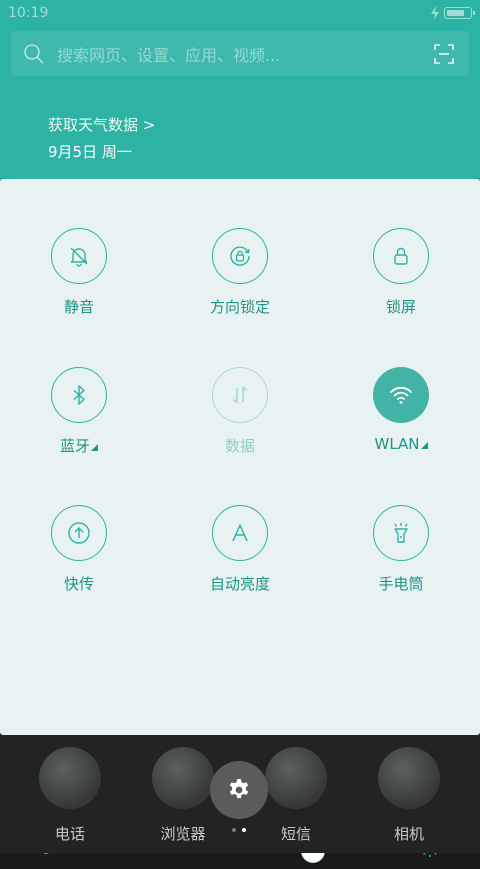 The width and height of the screenshot is (480, 869). I want to click on toggle-silent: 静音, so click(79, 272).